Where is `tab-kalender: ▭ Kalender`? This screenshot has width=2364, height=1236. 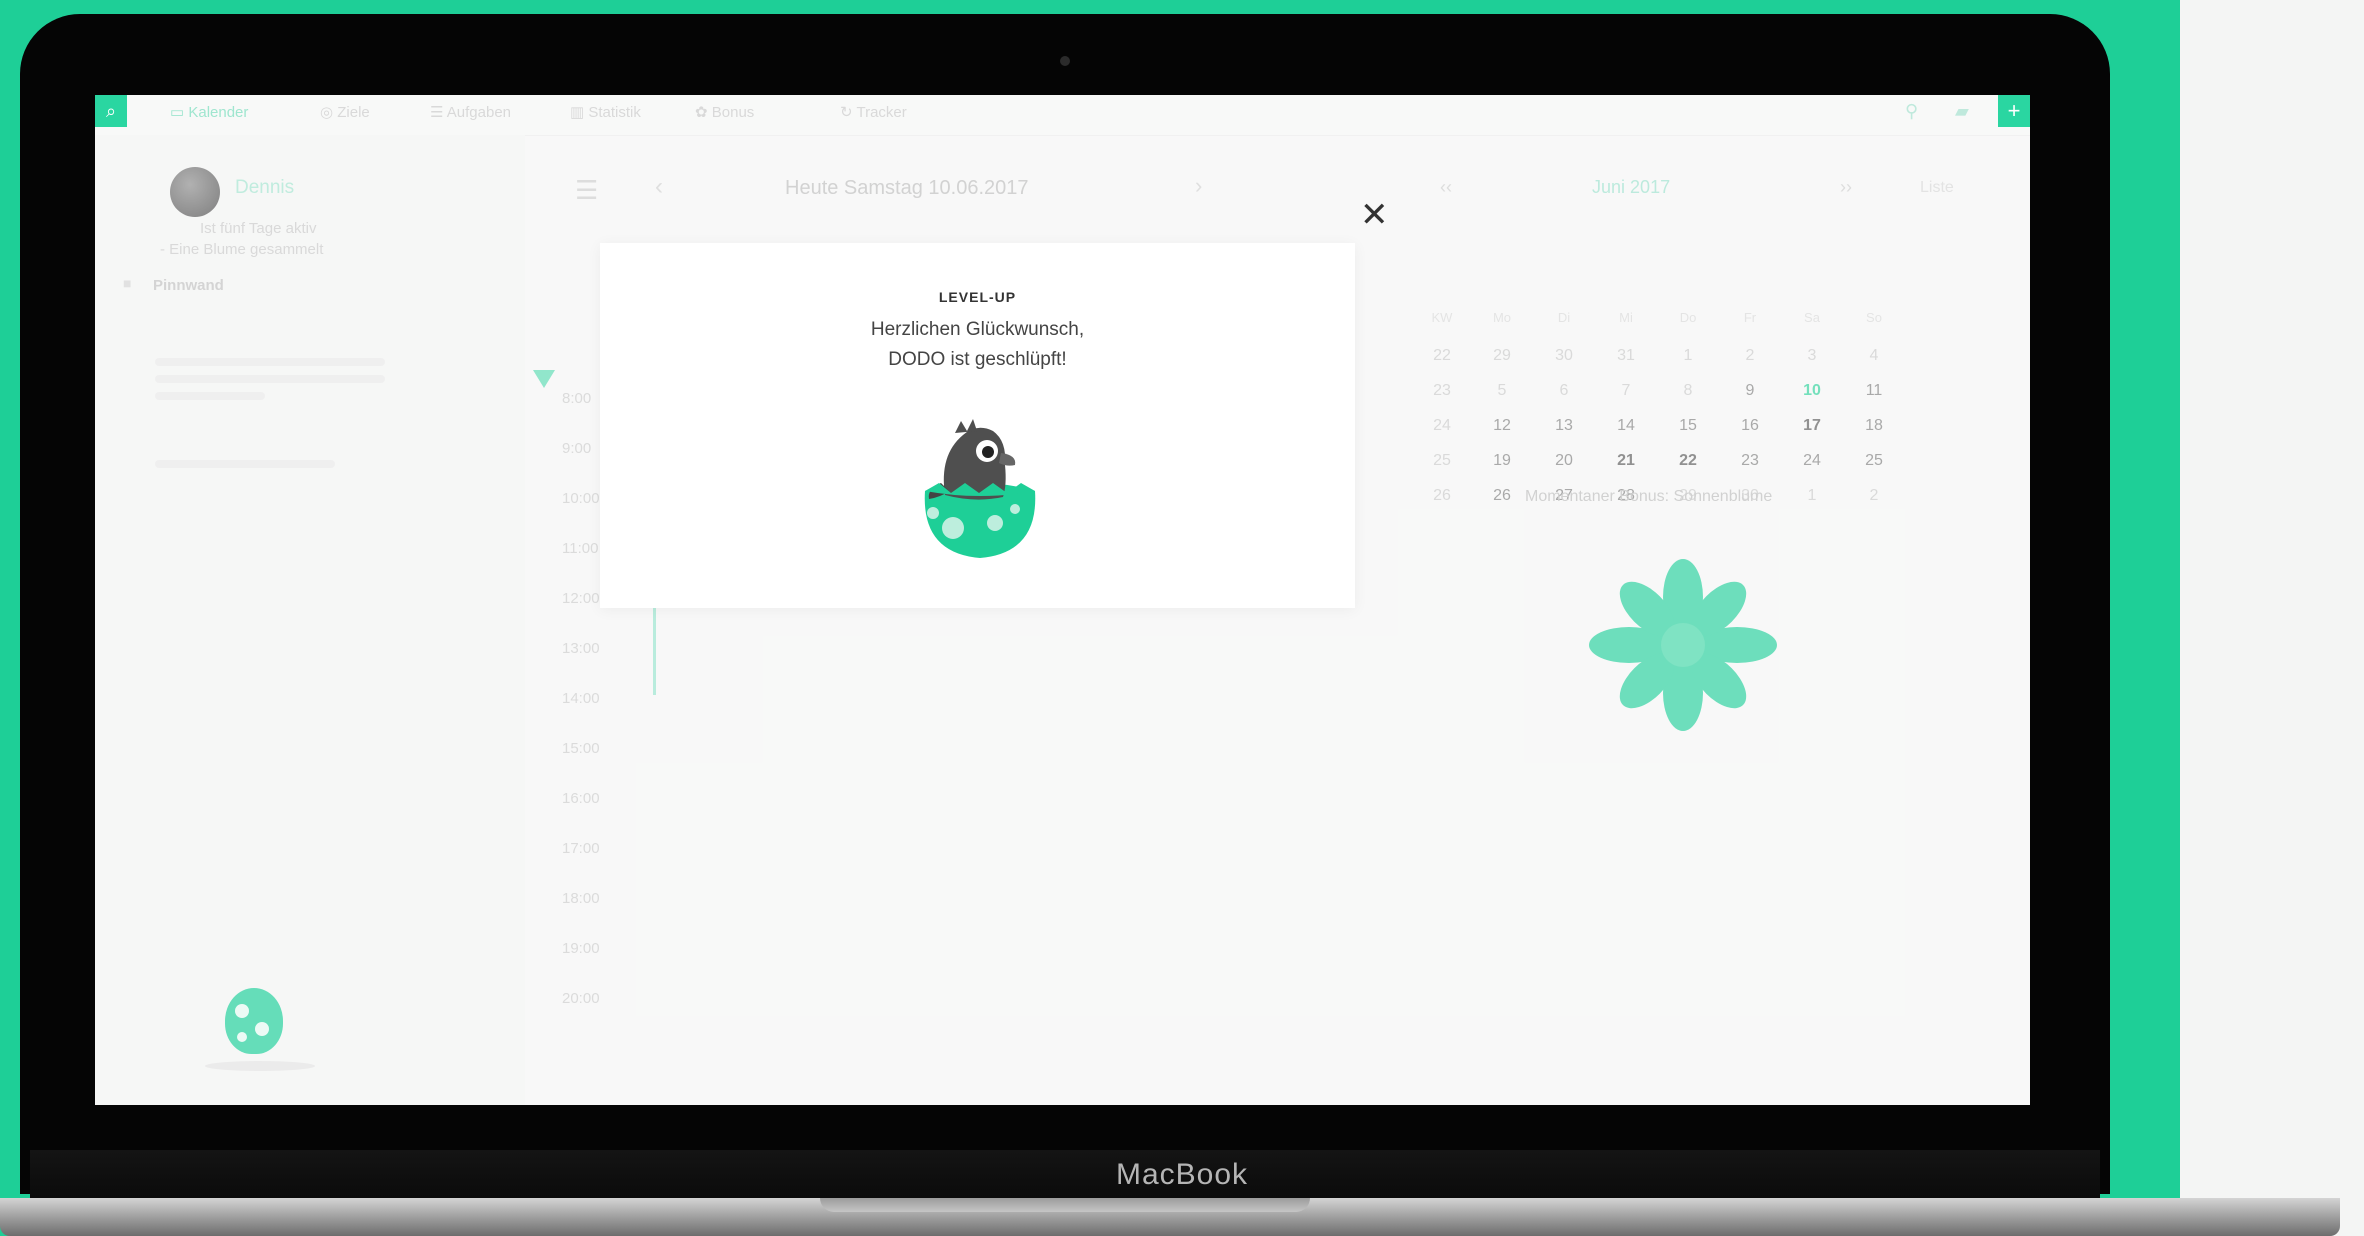 tab-kalender: ▭ Kalender is located at coordinates (209, 112).